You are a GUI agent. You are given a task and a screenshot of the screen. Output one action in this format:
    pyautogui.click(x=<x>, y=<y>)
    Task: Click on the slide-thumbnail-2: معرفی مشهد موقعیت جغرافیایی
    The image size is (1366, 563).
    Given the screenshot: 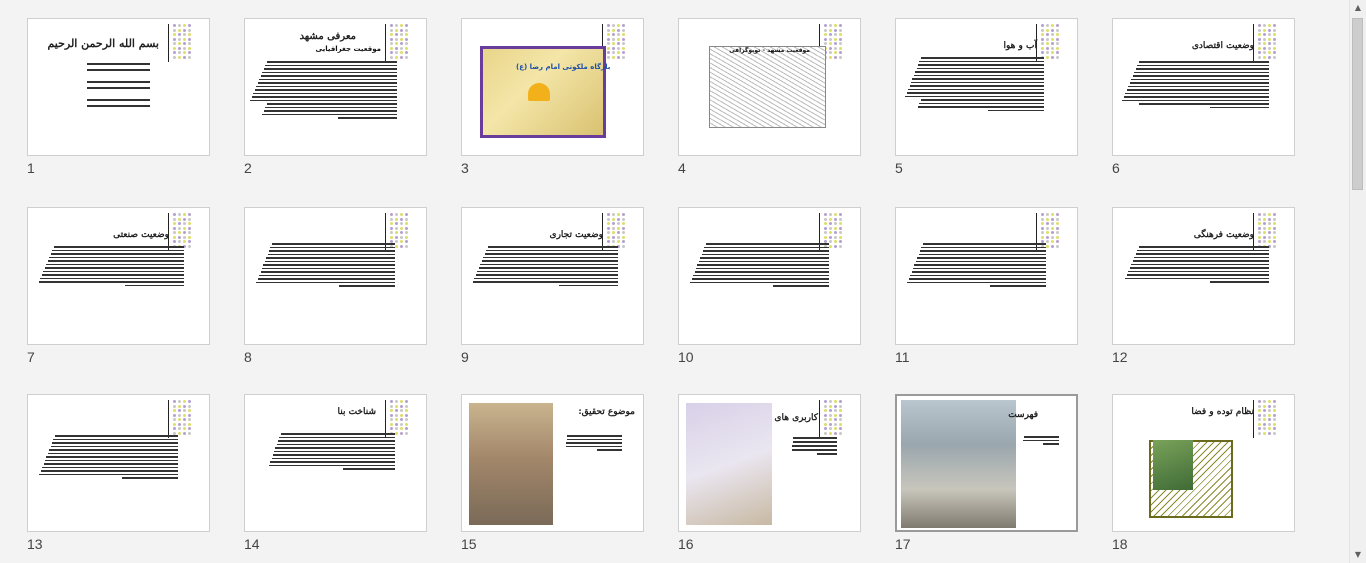 What is the action you would take?
    pyautogui.click(x=335, y=87)
    